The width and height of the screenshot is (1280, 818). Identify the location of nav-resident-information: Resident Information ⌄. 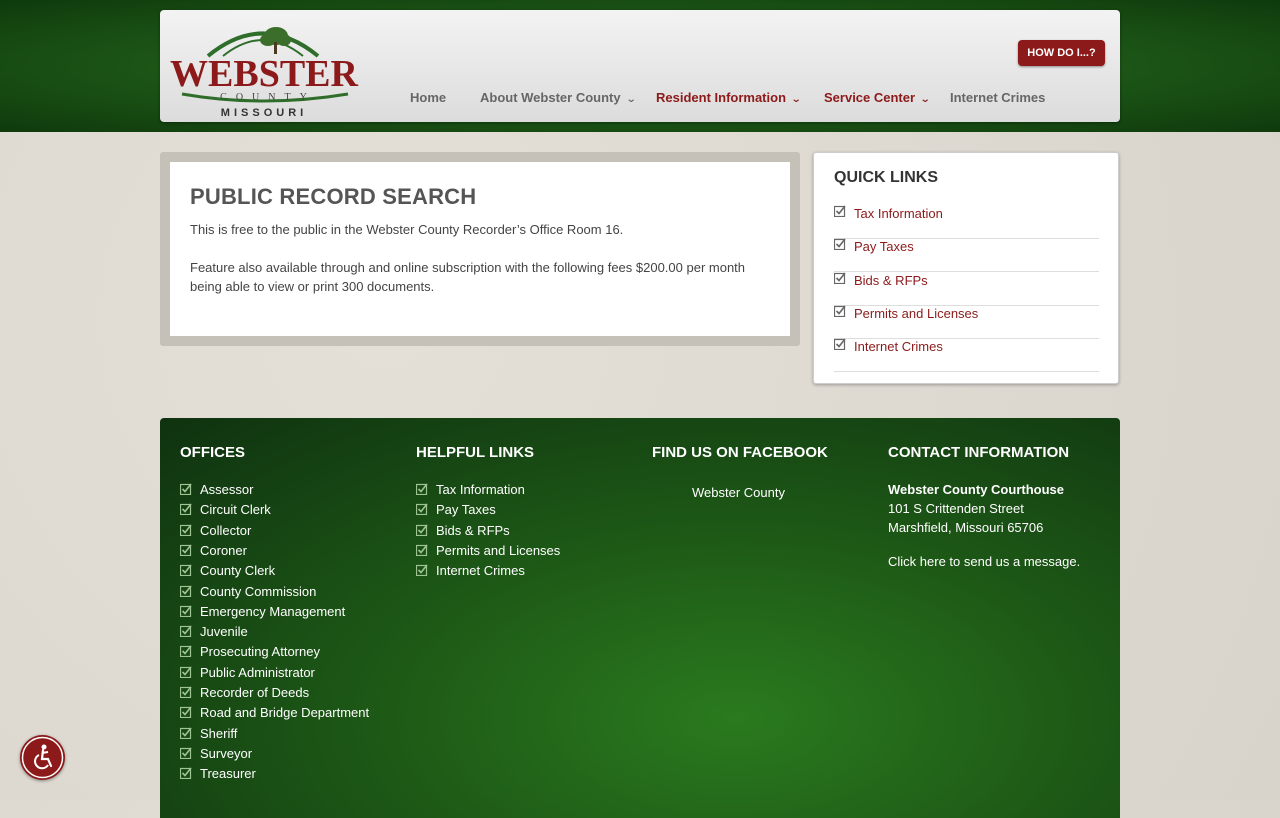
(729, 97).